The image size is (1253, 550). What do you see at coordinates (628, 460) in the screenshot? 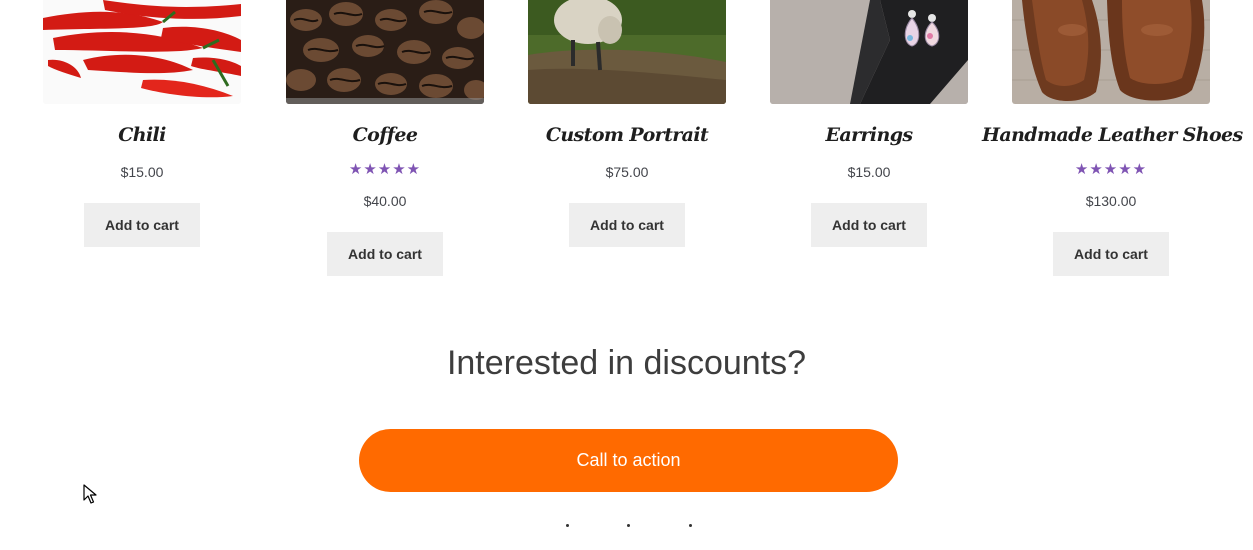
I see `call-to-action-button: Call to action` at bounding box center [628, 460].